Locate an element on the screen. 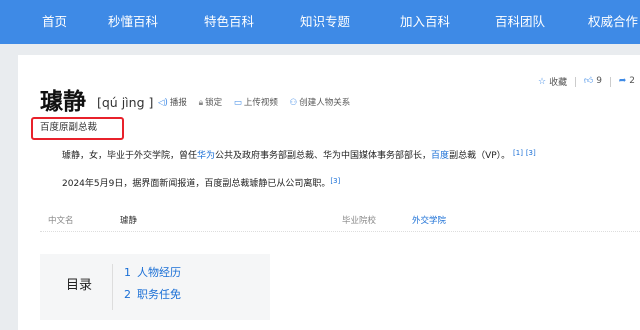  entry-tools: ◁) 播报 🔒︎ 锁定 ▭ 上传视频 ⚇ 创建人物关系 is located at coordinates (258, 103).